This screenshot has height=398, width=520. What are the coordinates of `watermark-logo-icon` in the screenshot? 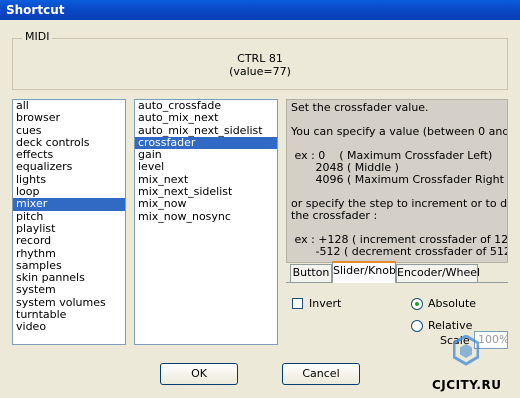 It's located at (466, 350).